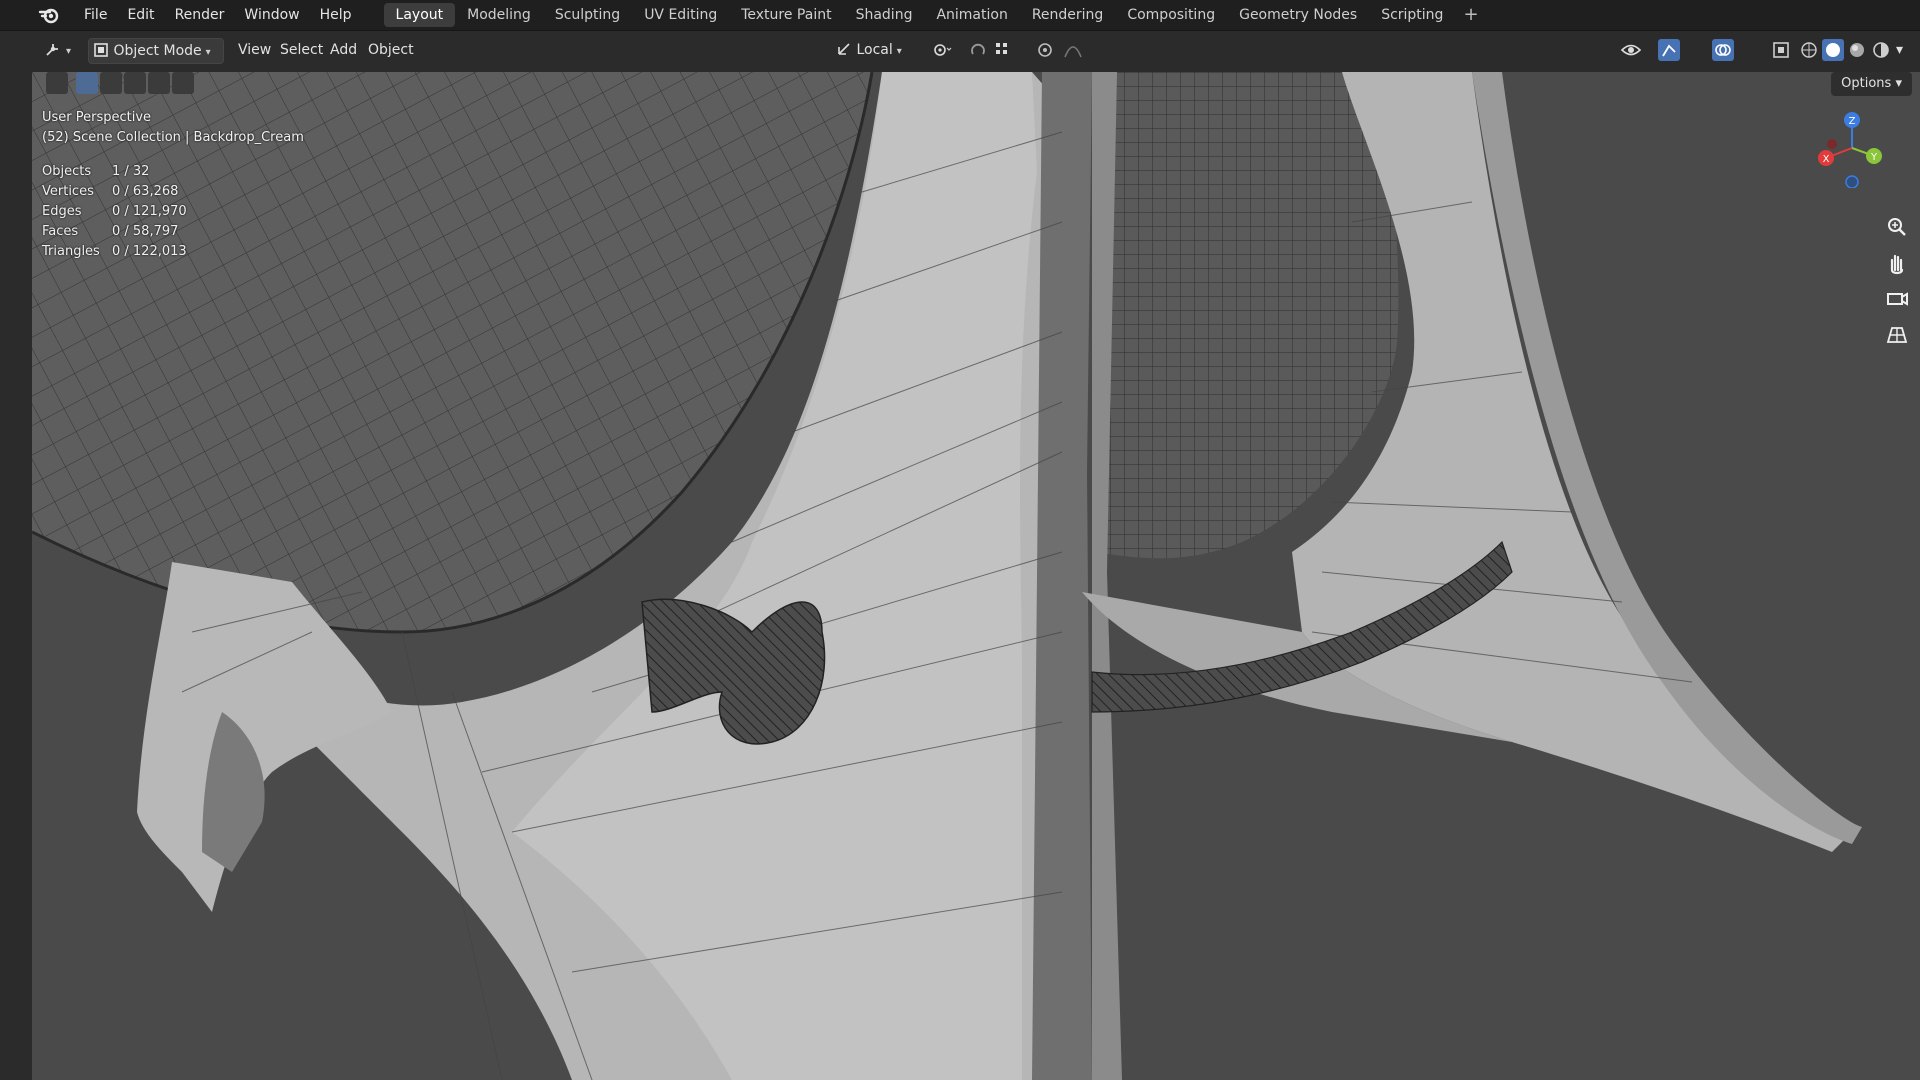 This screenshot has width=1920, height=1080. Describe the element at coordinates (1832, 144) in the screenshot. I see `neg-x-axis-handle` at that location.